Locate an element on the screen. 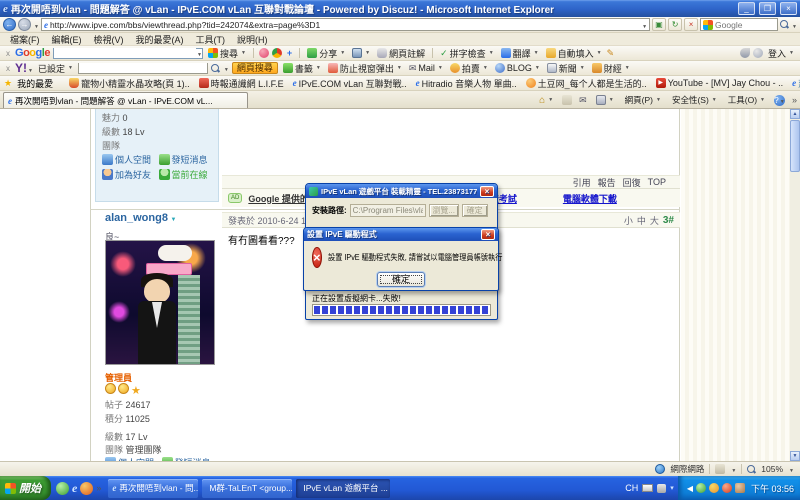  bookmark-icon is located at coordinates (263, 53).